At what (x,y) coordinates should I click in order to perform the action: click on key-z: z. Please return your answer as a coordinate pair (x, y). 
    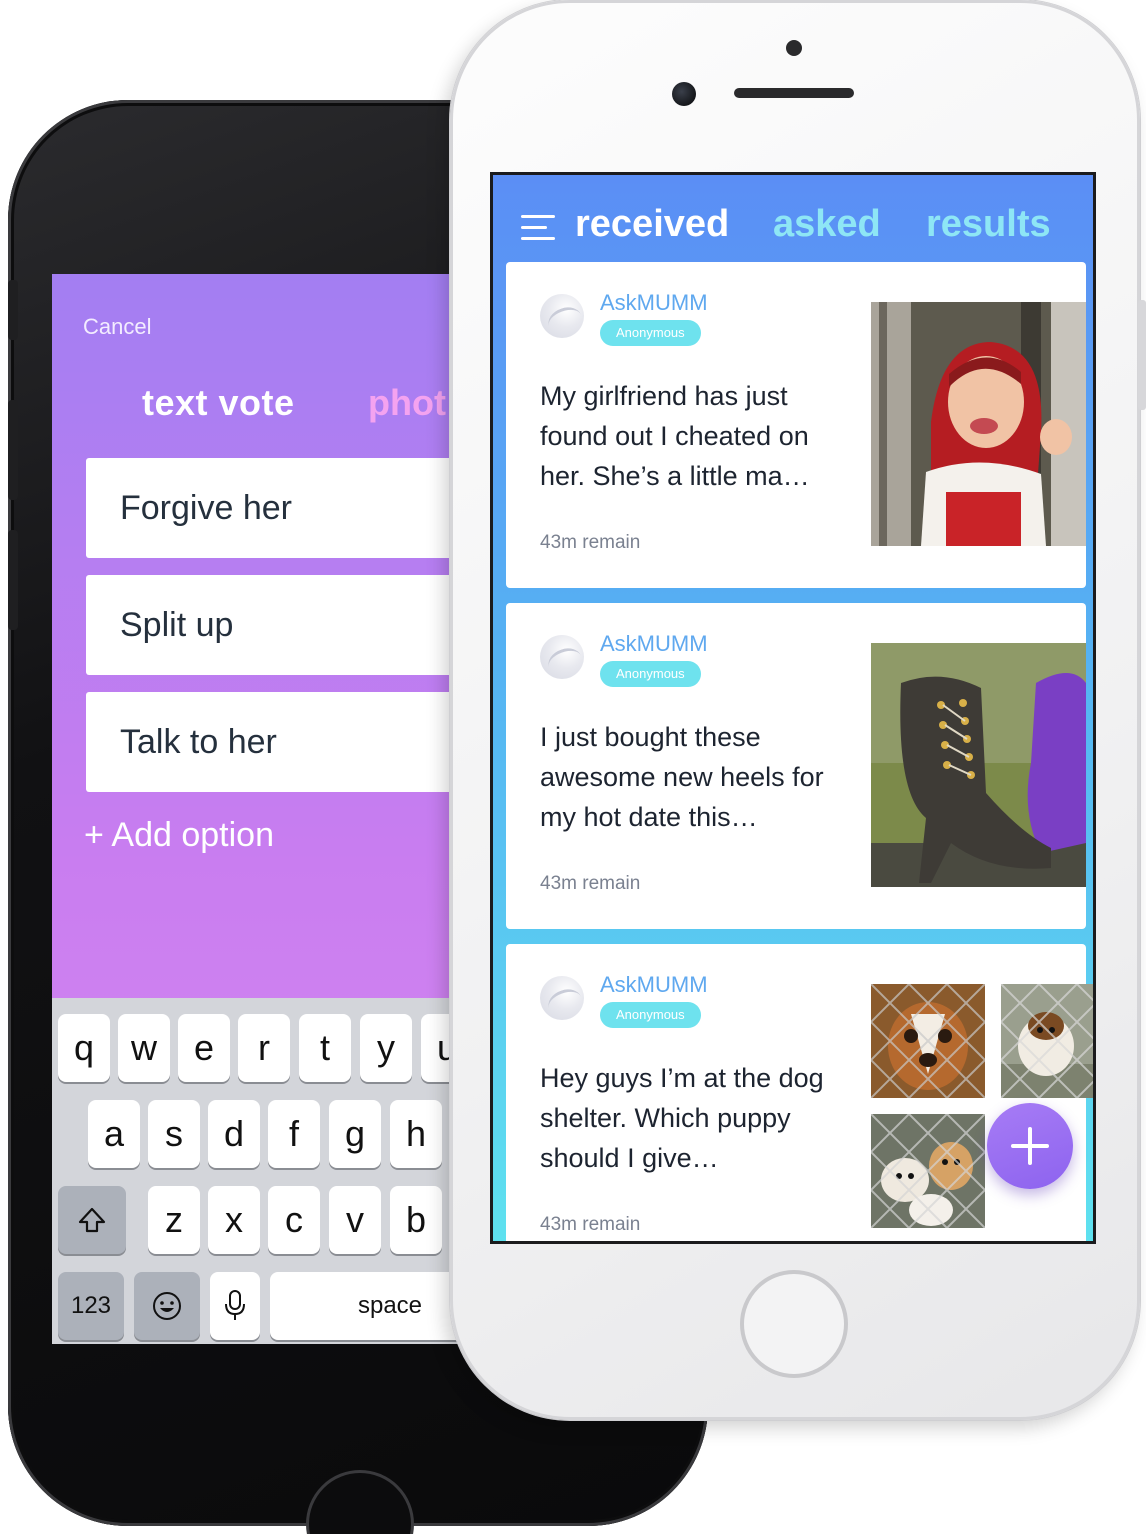
    Looking at the image, I should click on (174, 1220).